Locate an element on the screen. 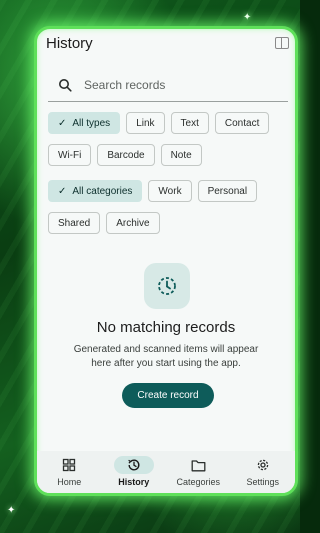  nav-settings: Settings is located at coordinates (263, 469).